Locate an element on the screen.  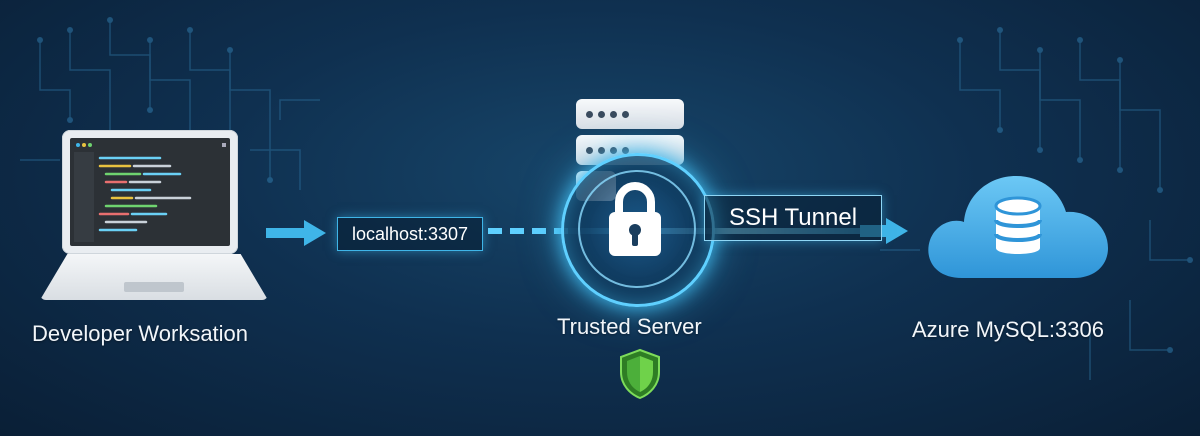
laptop-icon is located at coordinates (154, 216).